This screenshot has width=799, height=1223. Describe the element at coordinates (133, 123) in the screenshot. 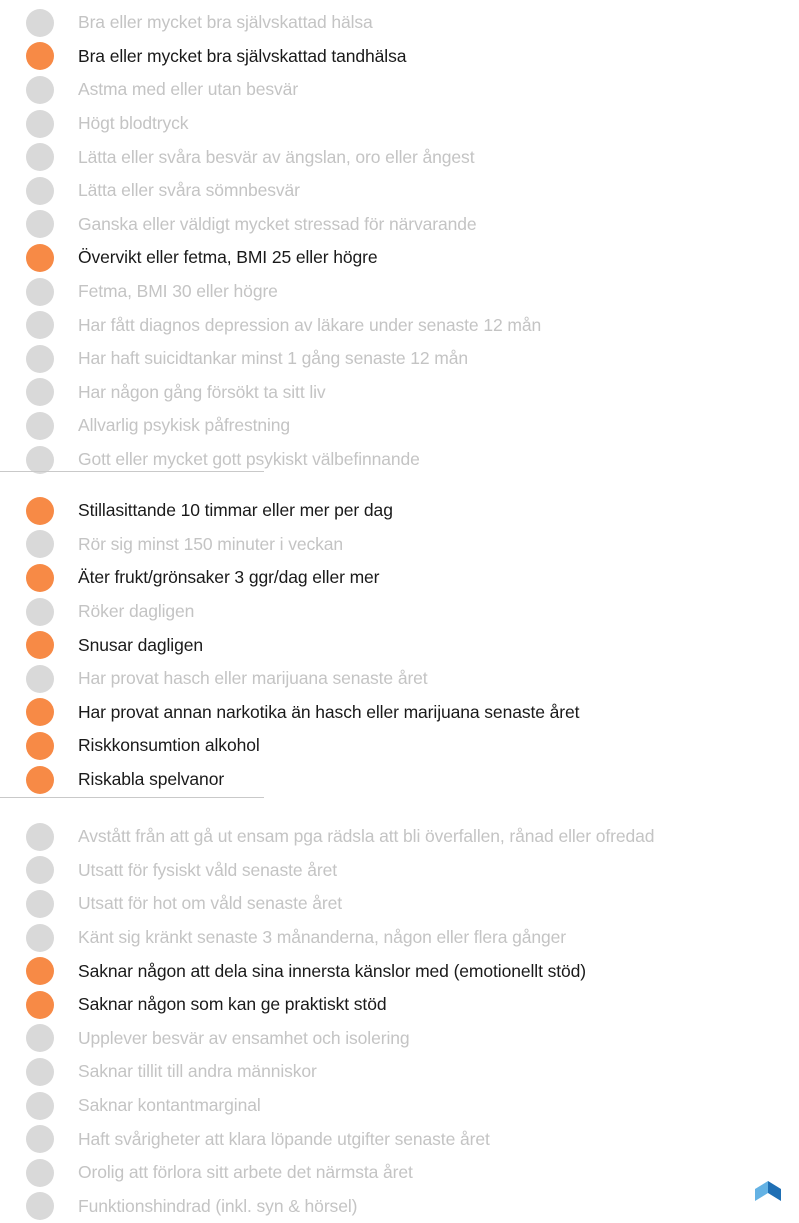

I see `indicator-label: Högt blodtryck` at that location.